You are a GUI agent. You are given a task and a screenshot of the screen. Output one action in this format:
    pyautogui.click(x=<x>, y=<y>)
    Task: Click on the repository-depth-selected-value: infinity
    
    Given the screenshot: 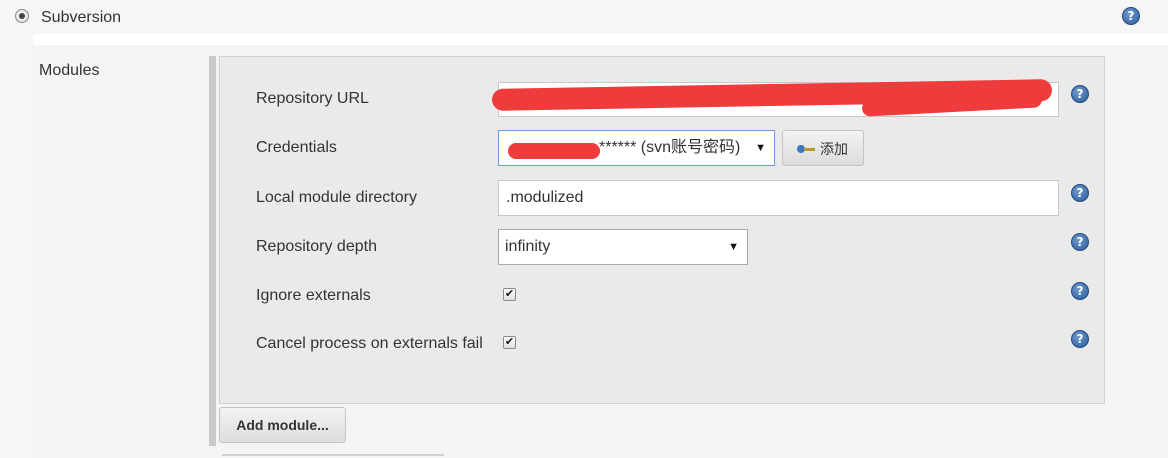 What is the action you would take?
    pyautogui.click(x=528, y=246)
    